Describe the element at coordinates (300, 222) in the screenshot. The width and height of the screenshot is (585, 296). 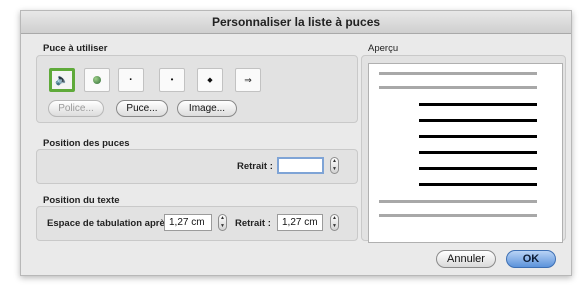
I see `text-indent-field` at that location.